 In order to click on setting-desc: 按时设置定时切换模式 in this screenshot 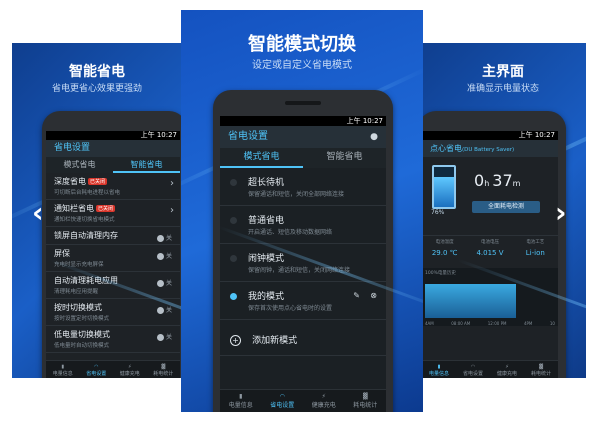, I will do `click(82, 319)`.